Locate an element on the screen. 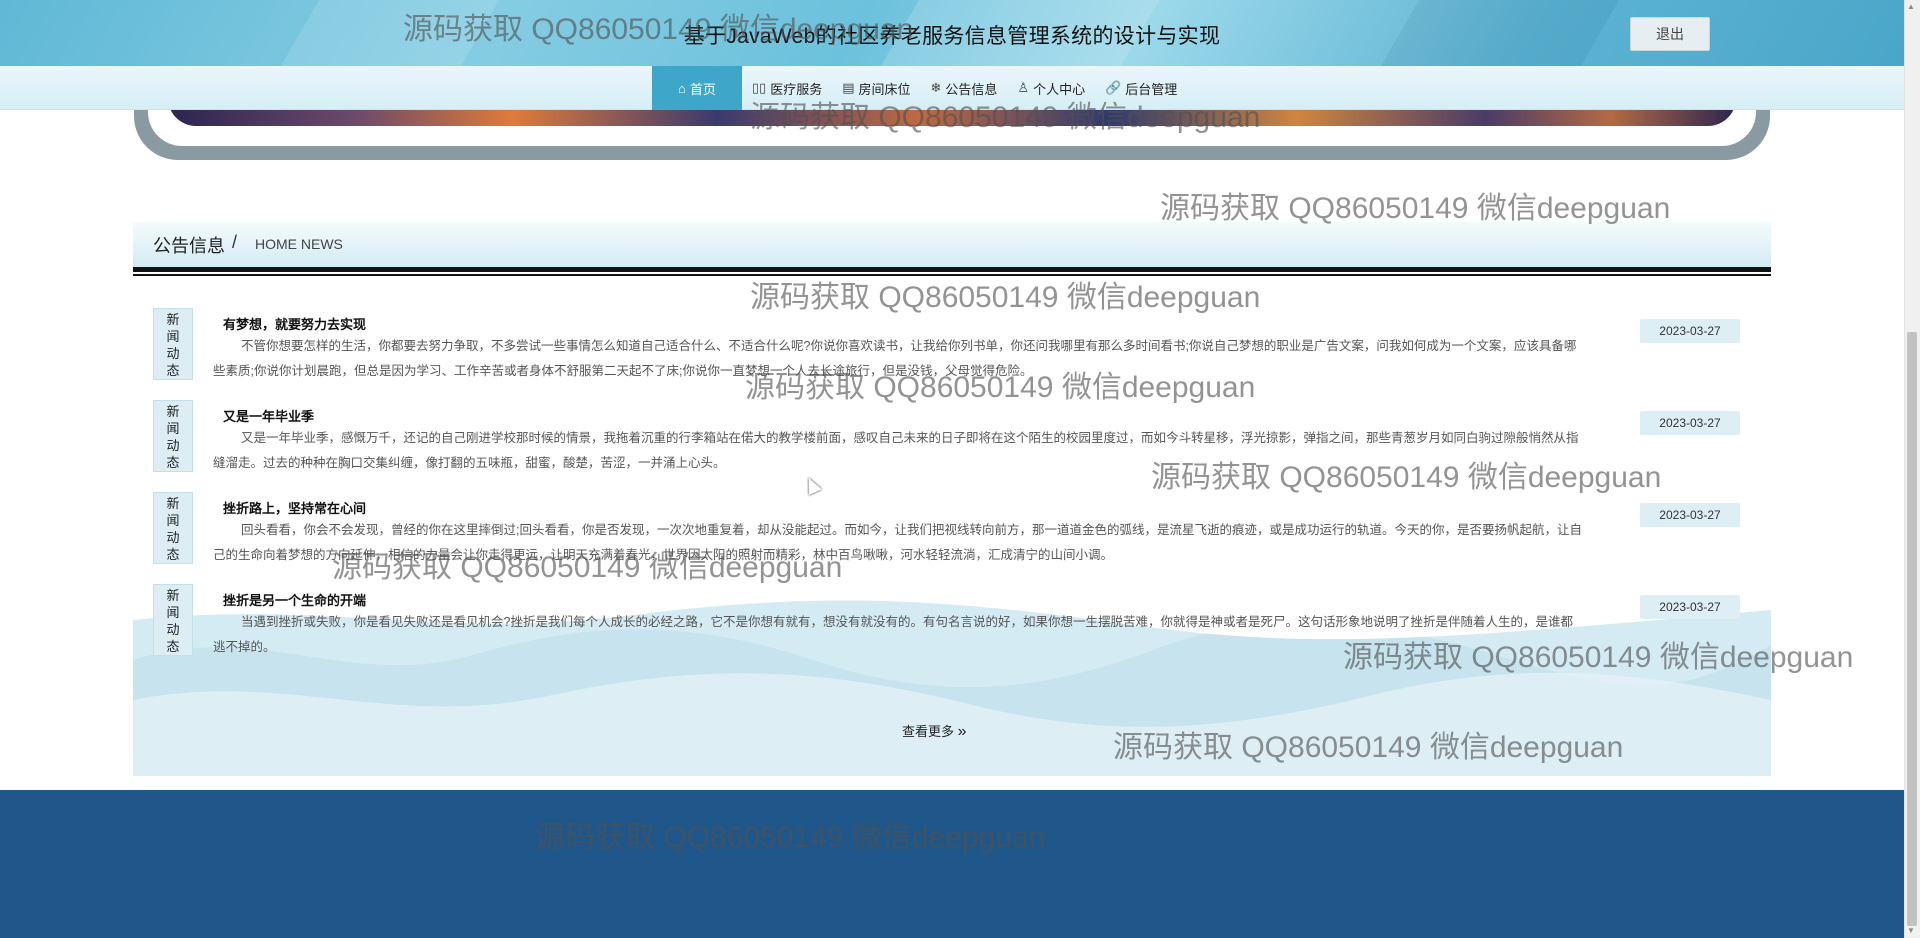 The height and width of the screenshot is (938, 1920). nav-item-4: ♙ 个人中心 is located at coordinates (1051, 88).